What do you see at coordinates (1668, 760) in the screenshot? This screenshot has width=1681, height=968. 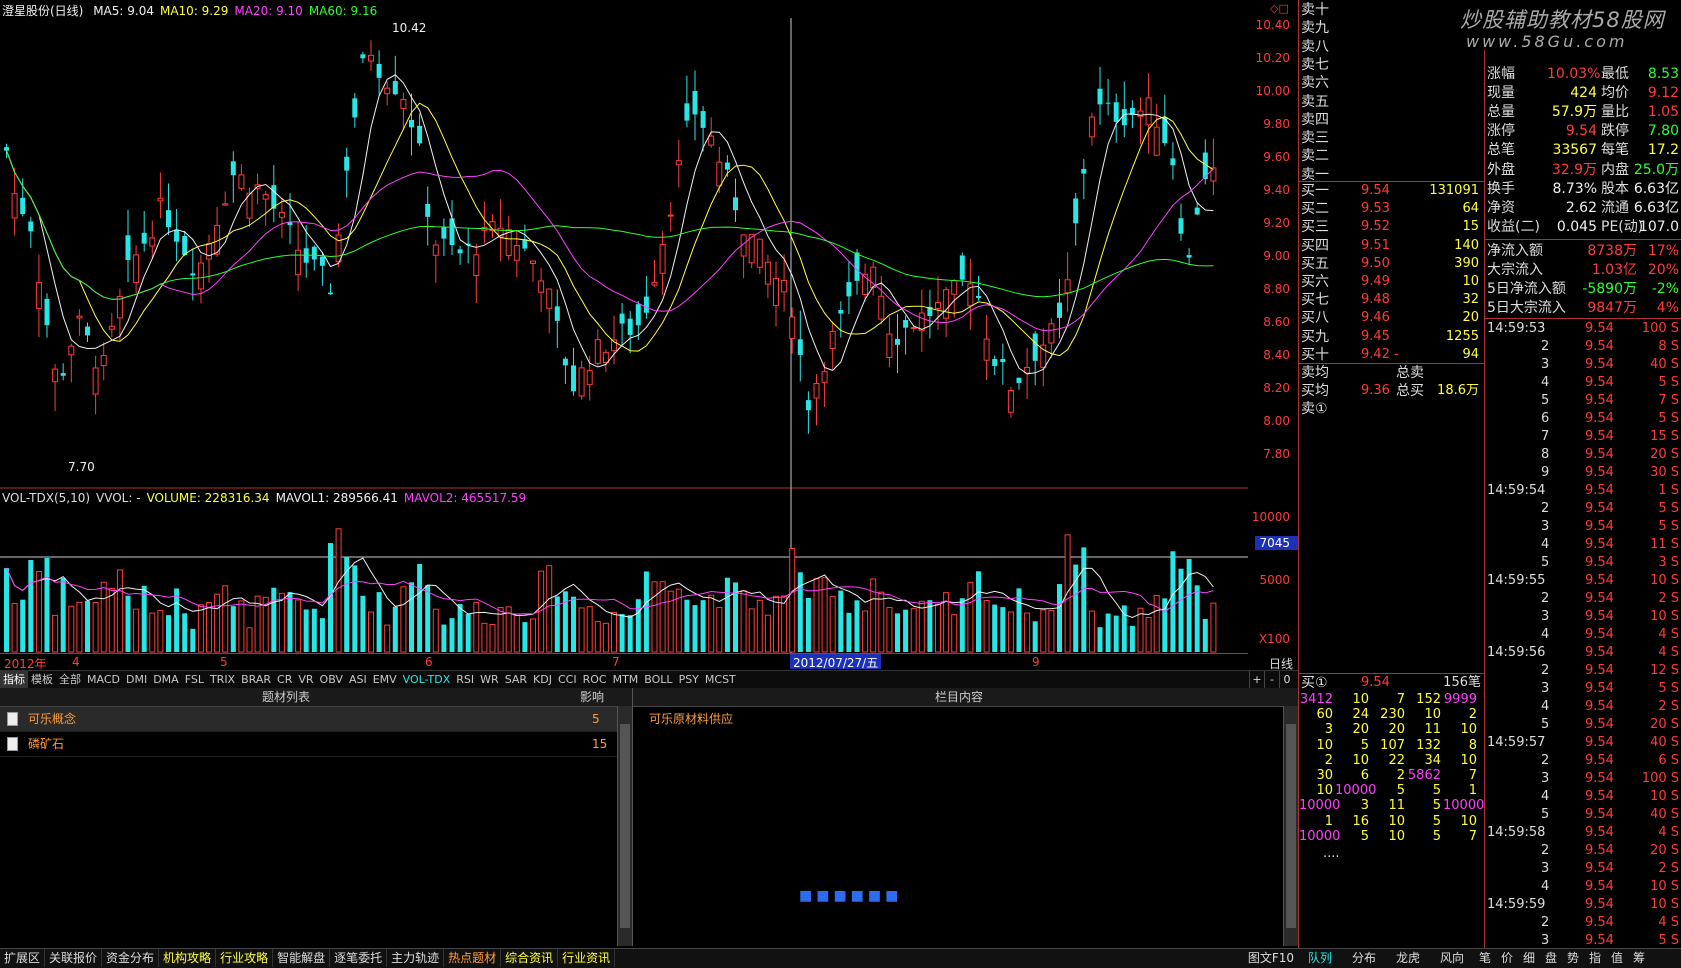 I see `tick-volume: 6 S` at bounding box center [1668, 760].